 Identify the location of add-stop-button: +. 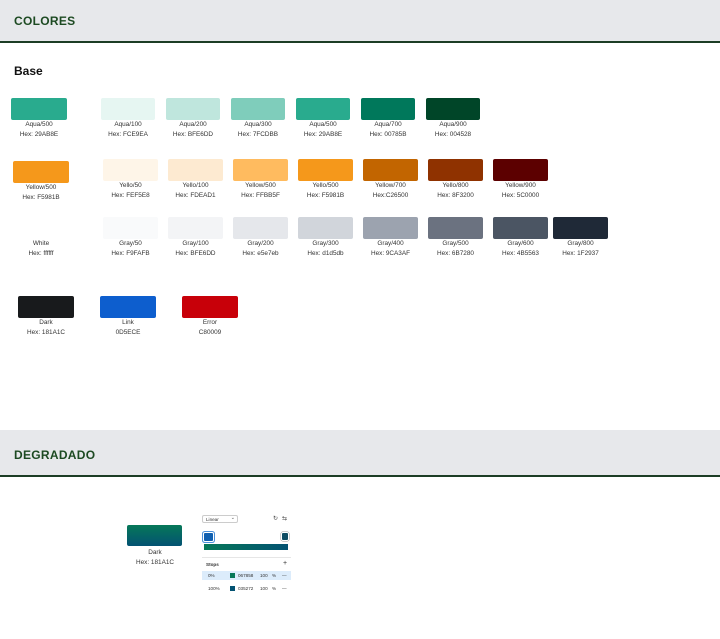
(285, 563).